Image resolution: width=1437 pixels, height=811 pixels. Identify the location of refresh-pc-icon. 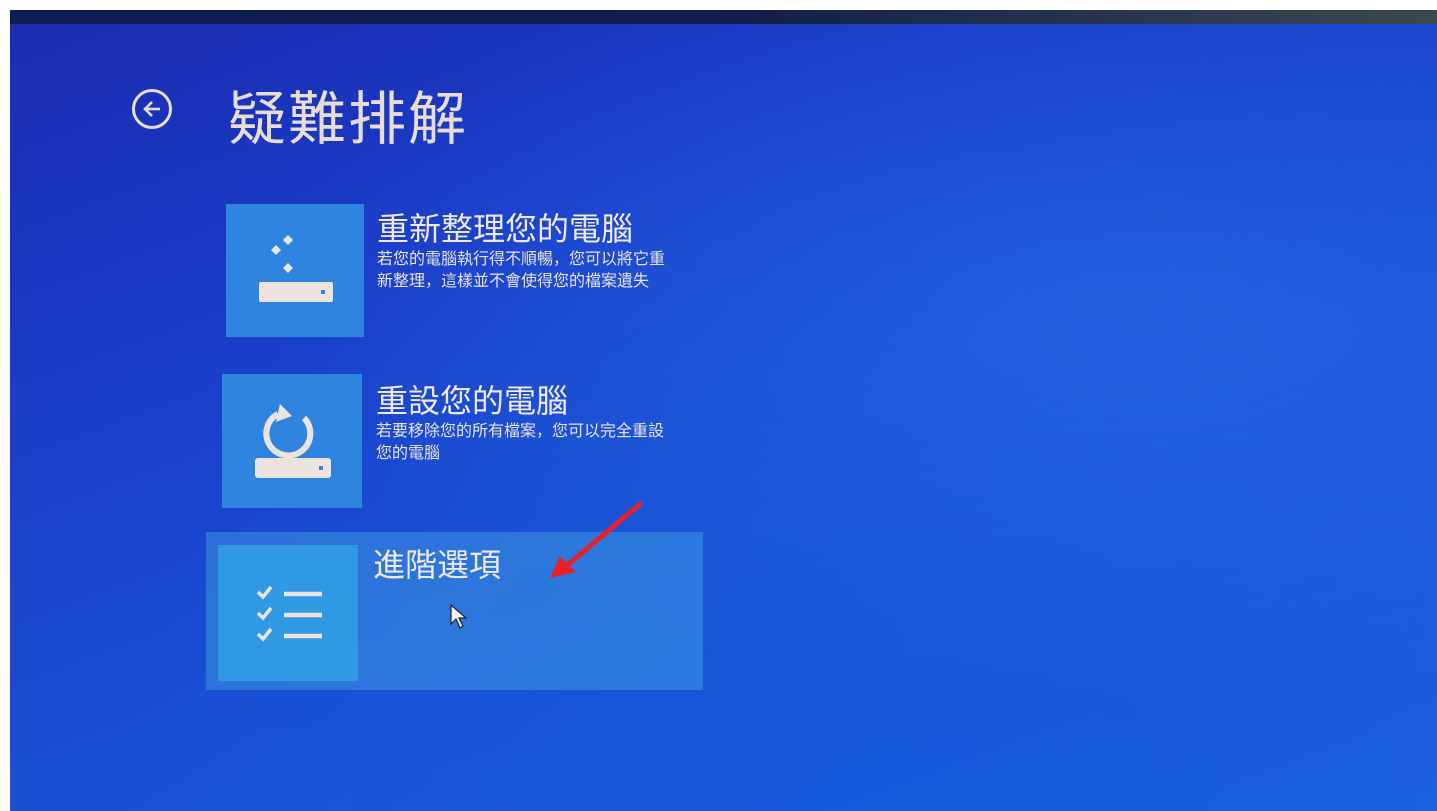
(296, 268).